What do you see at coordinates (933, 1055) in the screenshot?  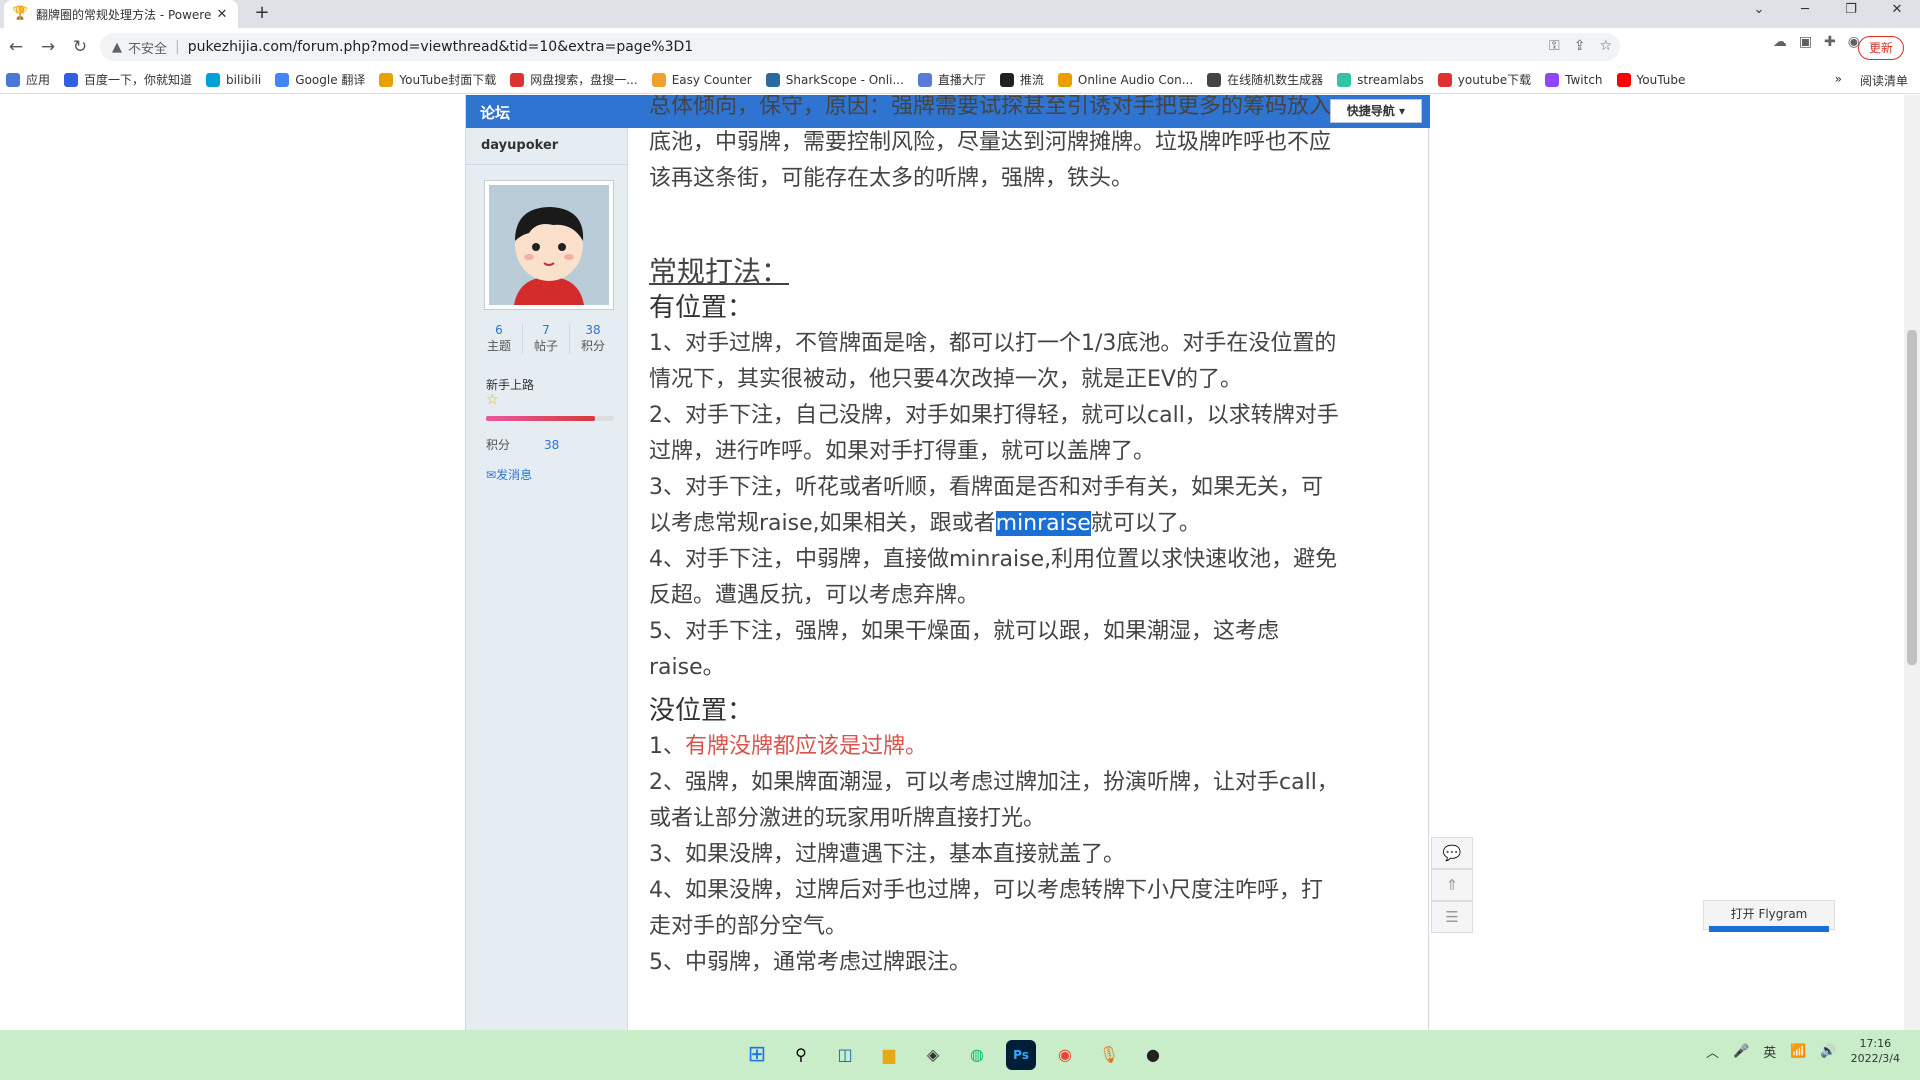 I see `app-icon: ◈` at bounding box center [933, 1055].